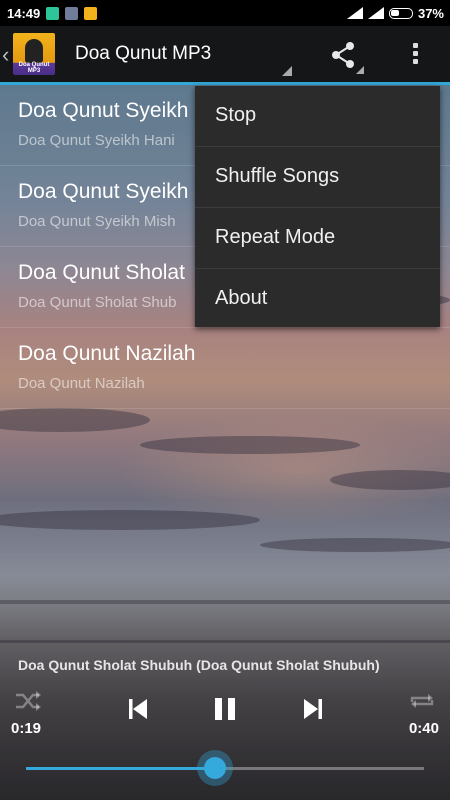  What do you see at coordinates (53, 13) in the screenshot?
I see `shield-notification-icon` at bounding box center [53, 13].